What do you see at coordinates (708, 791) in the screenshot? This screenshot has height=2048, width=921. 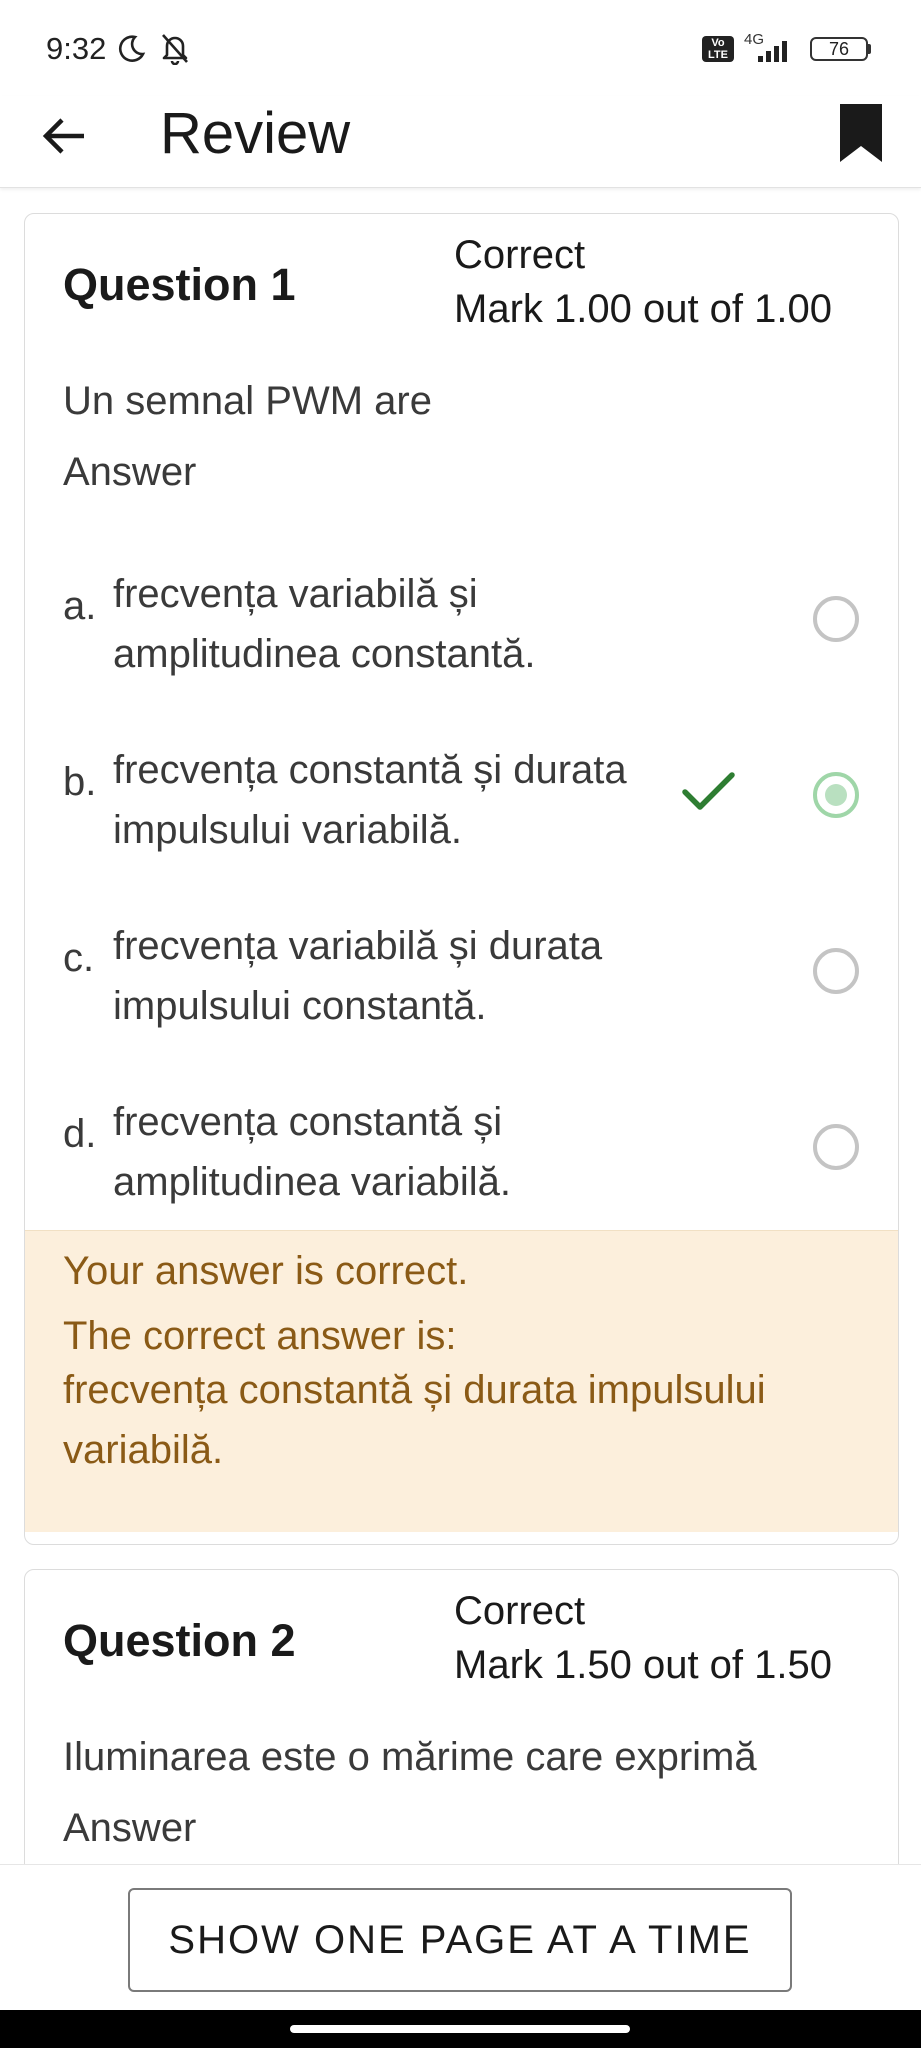 I see `check-icon` at bounding box center [708, 791].